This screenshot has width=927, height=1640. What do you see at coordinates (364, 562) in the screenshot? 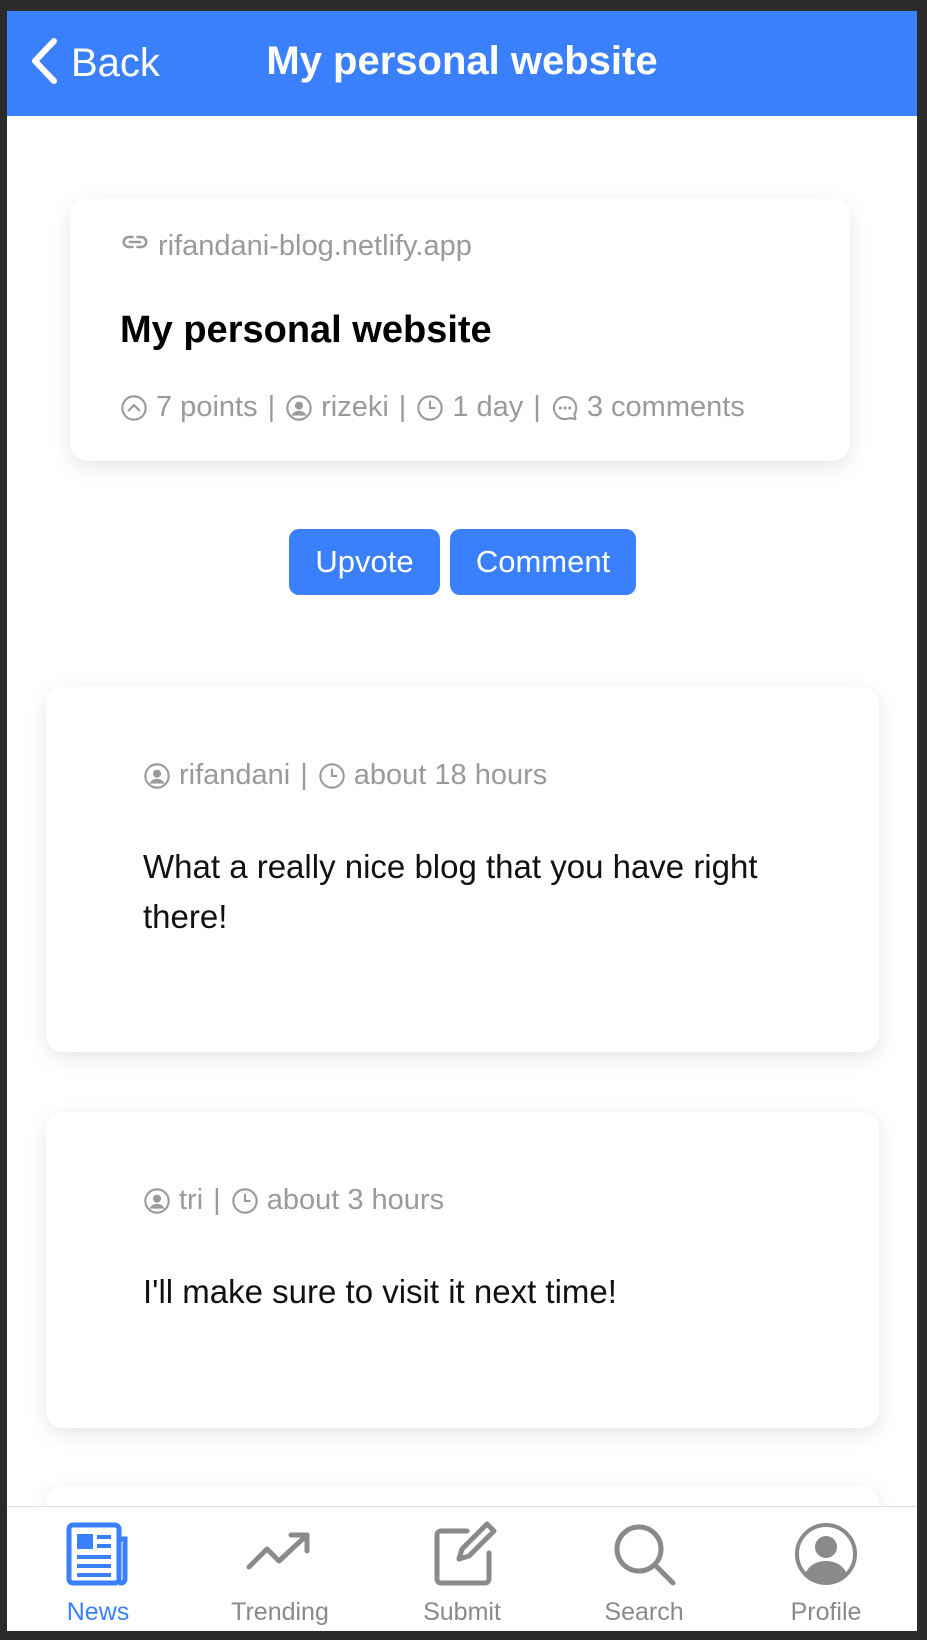
I see `upvote-button: Upvote` at bounding box center [364, 562].